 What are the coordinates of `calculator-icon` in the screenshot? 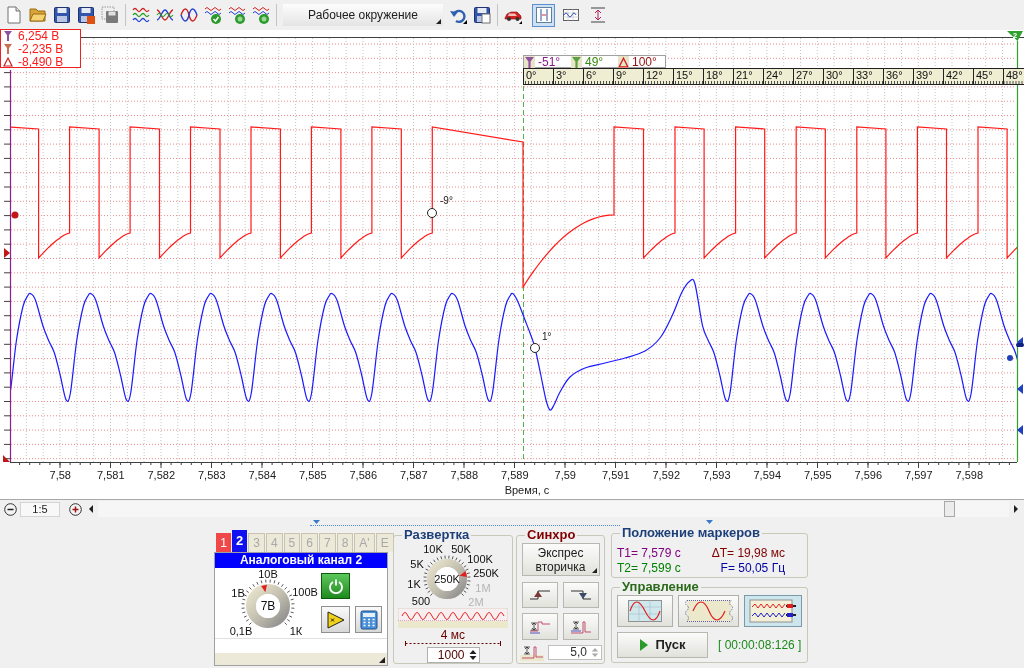 It's located at (368, 619).